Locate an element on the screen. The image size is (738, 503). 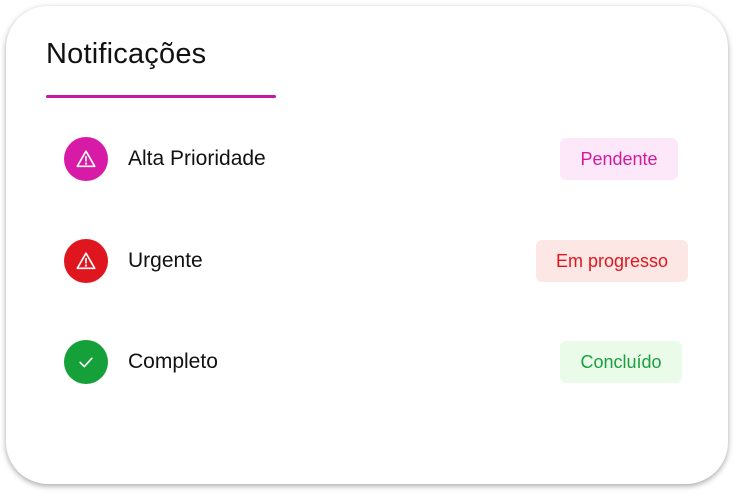
list-item-label: Alta Prioridade is located at coordinates (197, 158).